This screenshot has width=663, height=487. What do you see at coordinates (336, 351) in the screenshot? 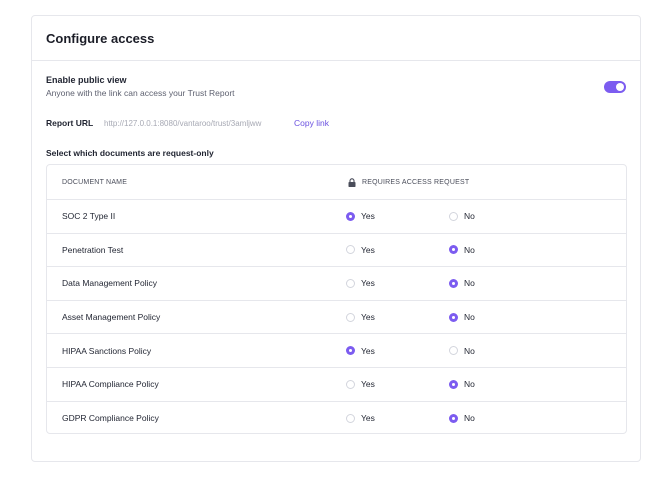
I see `table-row: HIPAA Sanctions Policy Yes No` at bounding box center [336, 351].